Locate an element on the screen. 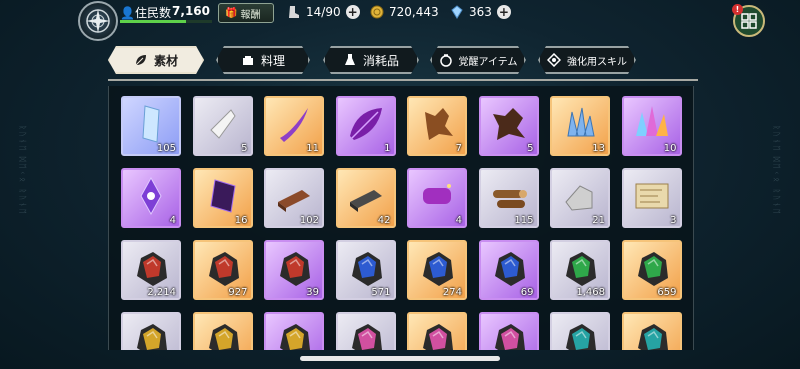  treasure-chest-icon: 🎁 is located at coordinates (231, 13).